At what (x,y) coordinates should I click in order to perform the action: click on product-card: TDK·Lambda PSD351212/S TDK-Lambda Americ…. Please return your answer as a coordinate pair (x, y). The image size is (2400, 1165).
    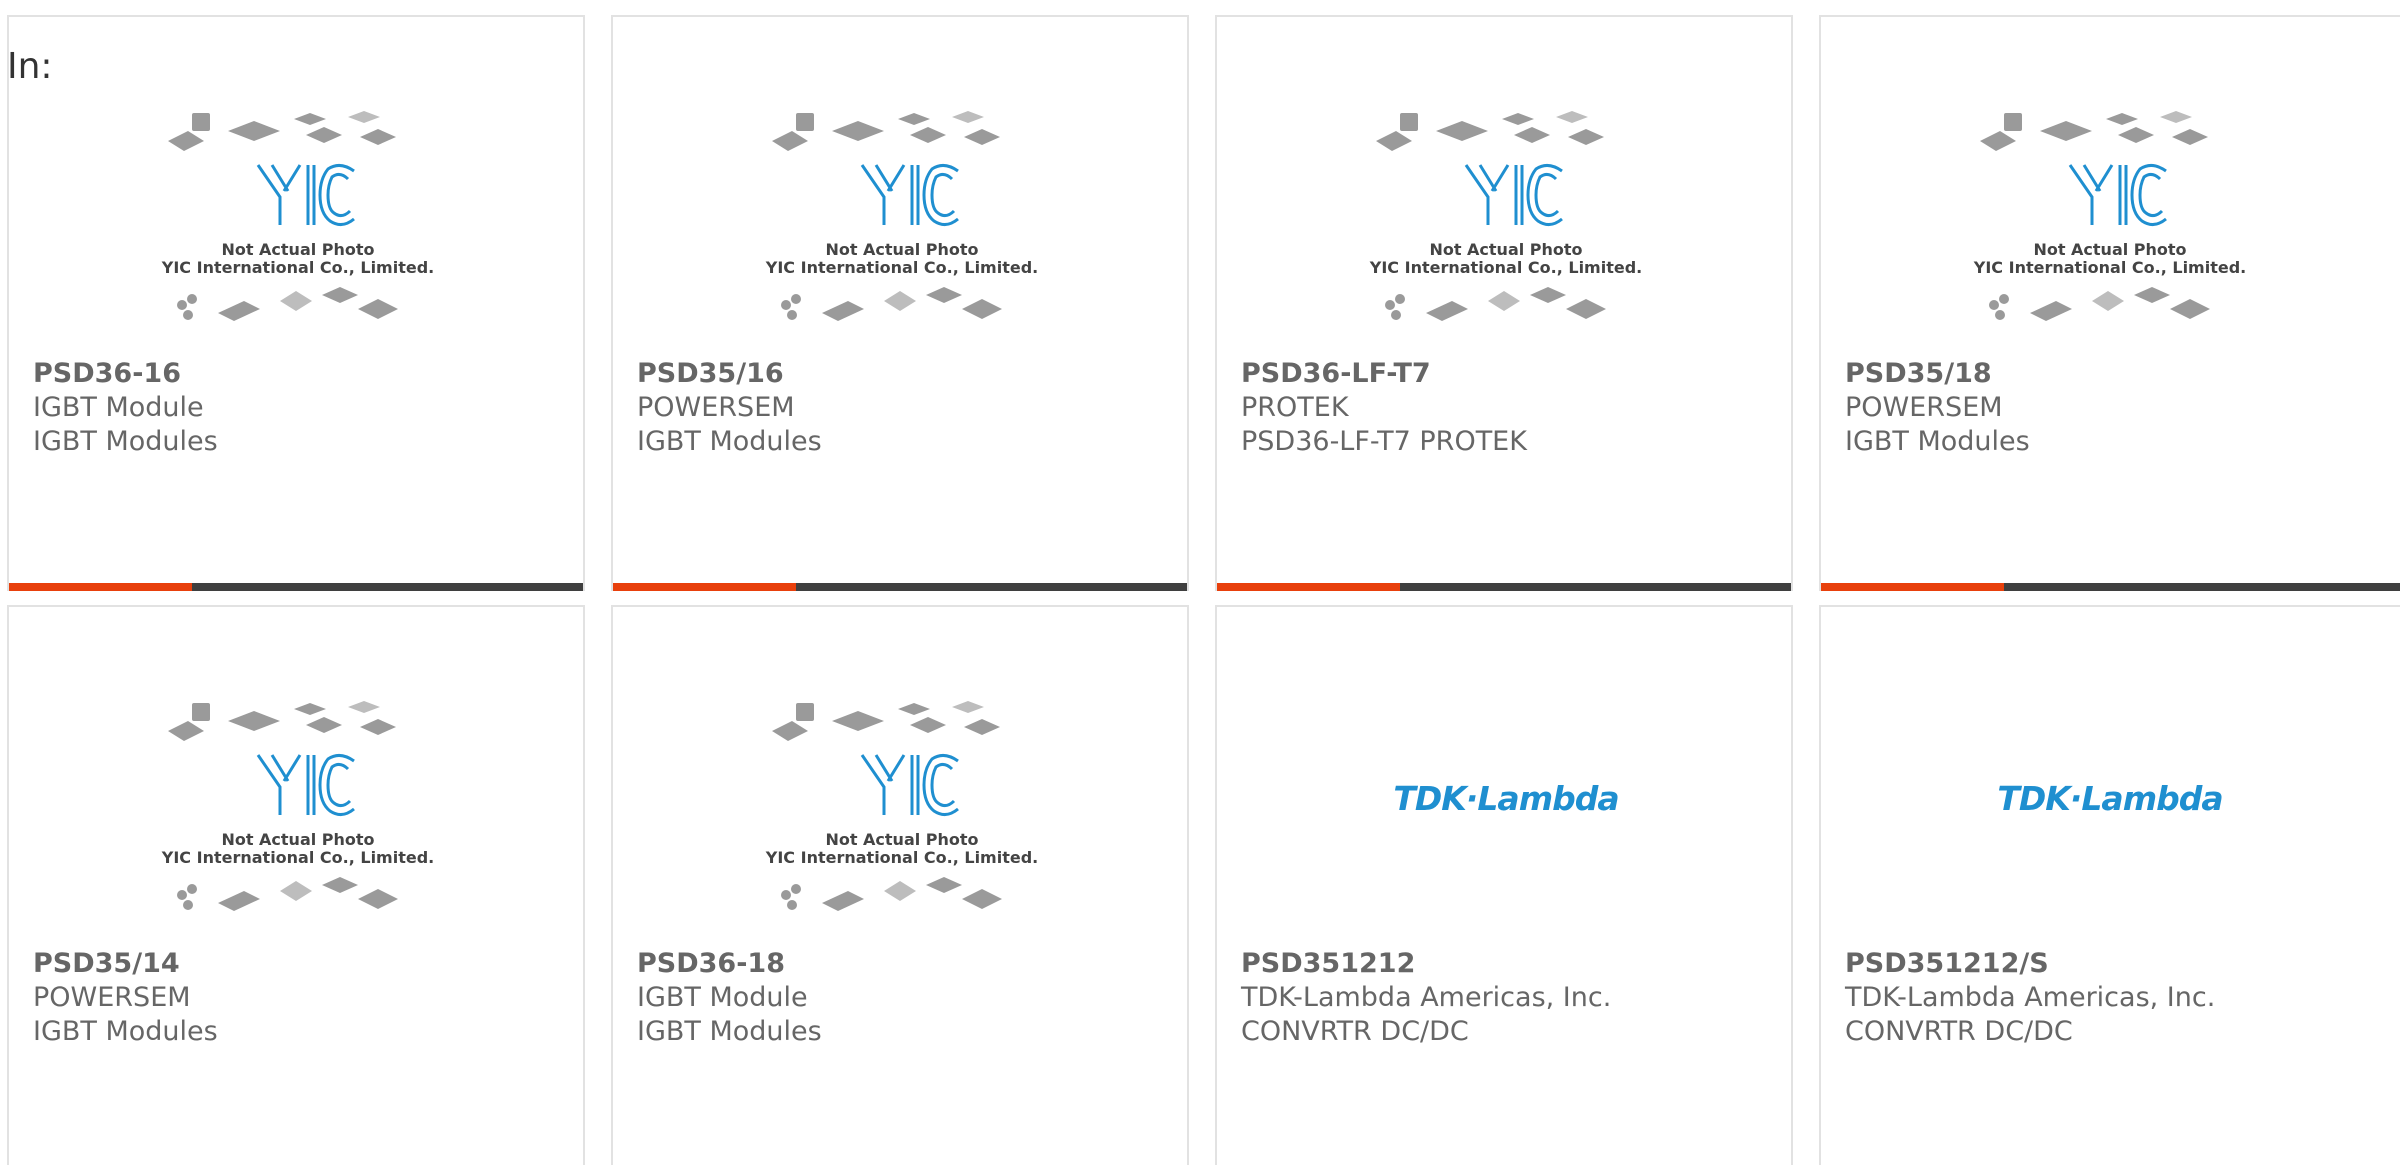
    Looking at the image, I should click on (2109, 885).